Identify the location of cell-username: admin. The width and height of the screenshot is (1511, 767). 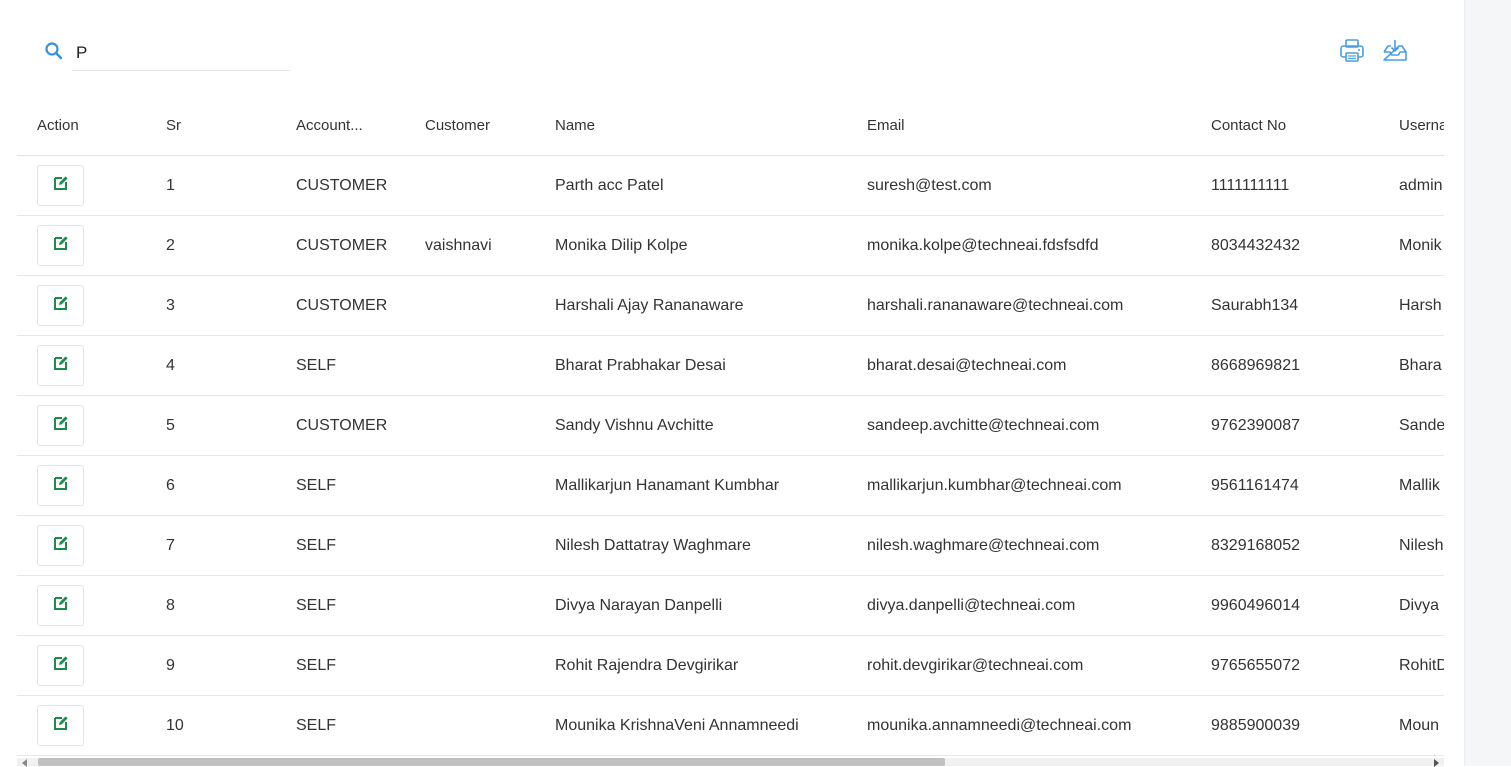
(1411, 185).